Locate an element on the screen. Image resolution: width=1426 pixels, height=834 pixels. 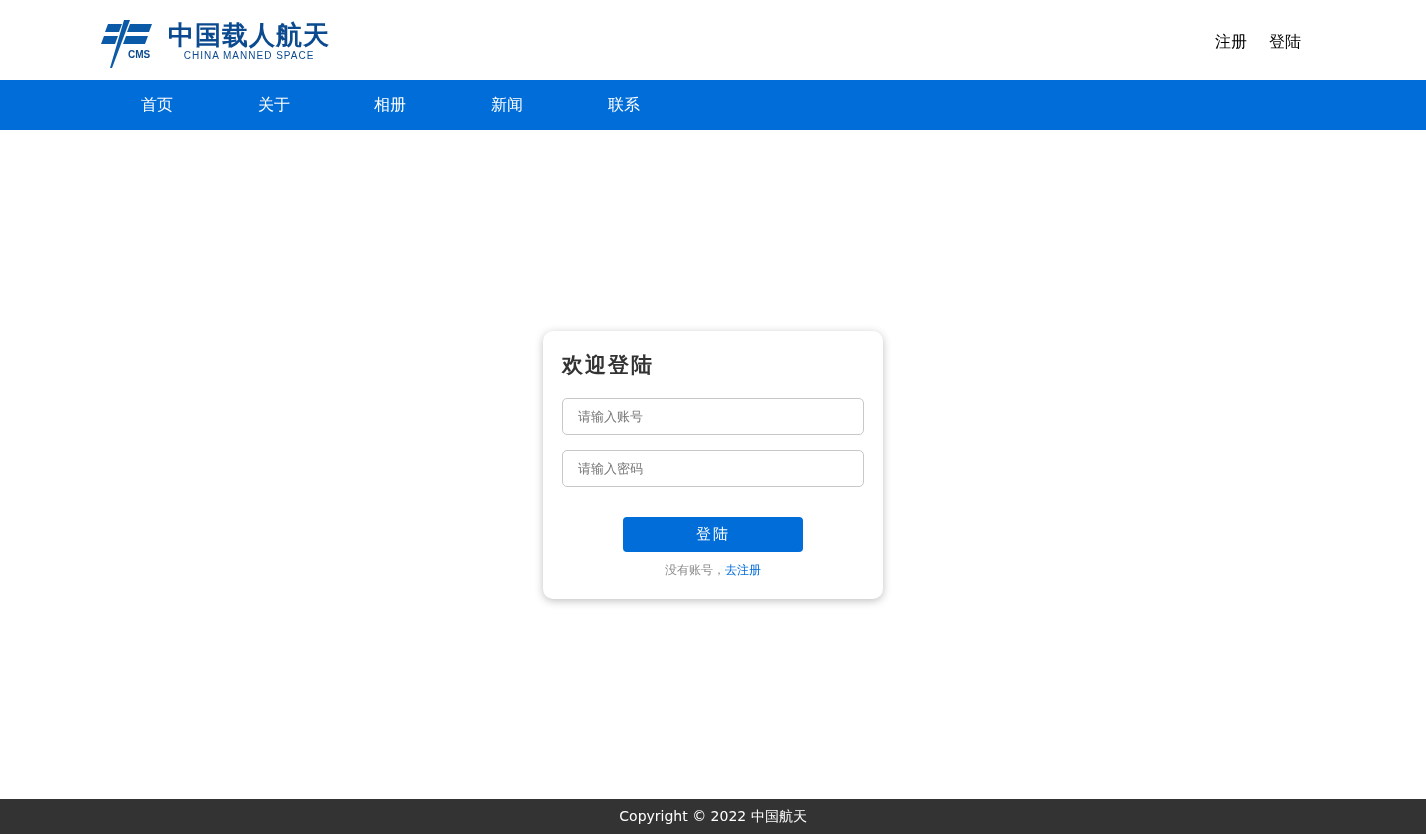
nav-link: 相册 is located at coordinates (390, 105).